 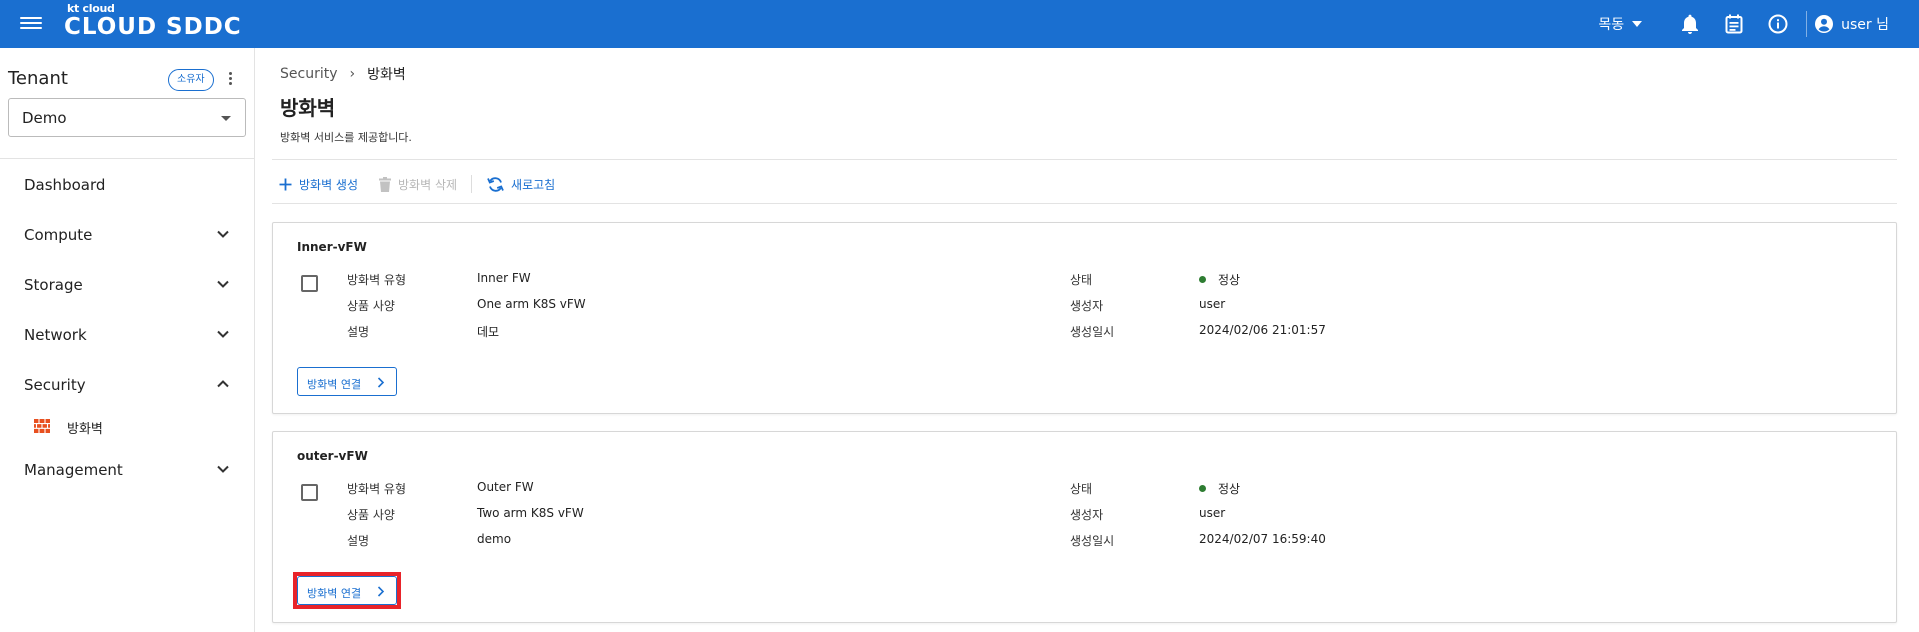 What do you see at coordinates (153, 27) in the screenshot?
I see `logo-brand: CLOUD SDDC` at bounding box center [153, 27].